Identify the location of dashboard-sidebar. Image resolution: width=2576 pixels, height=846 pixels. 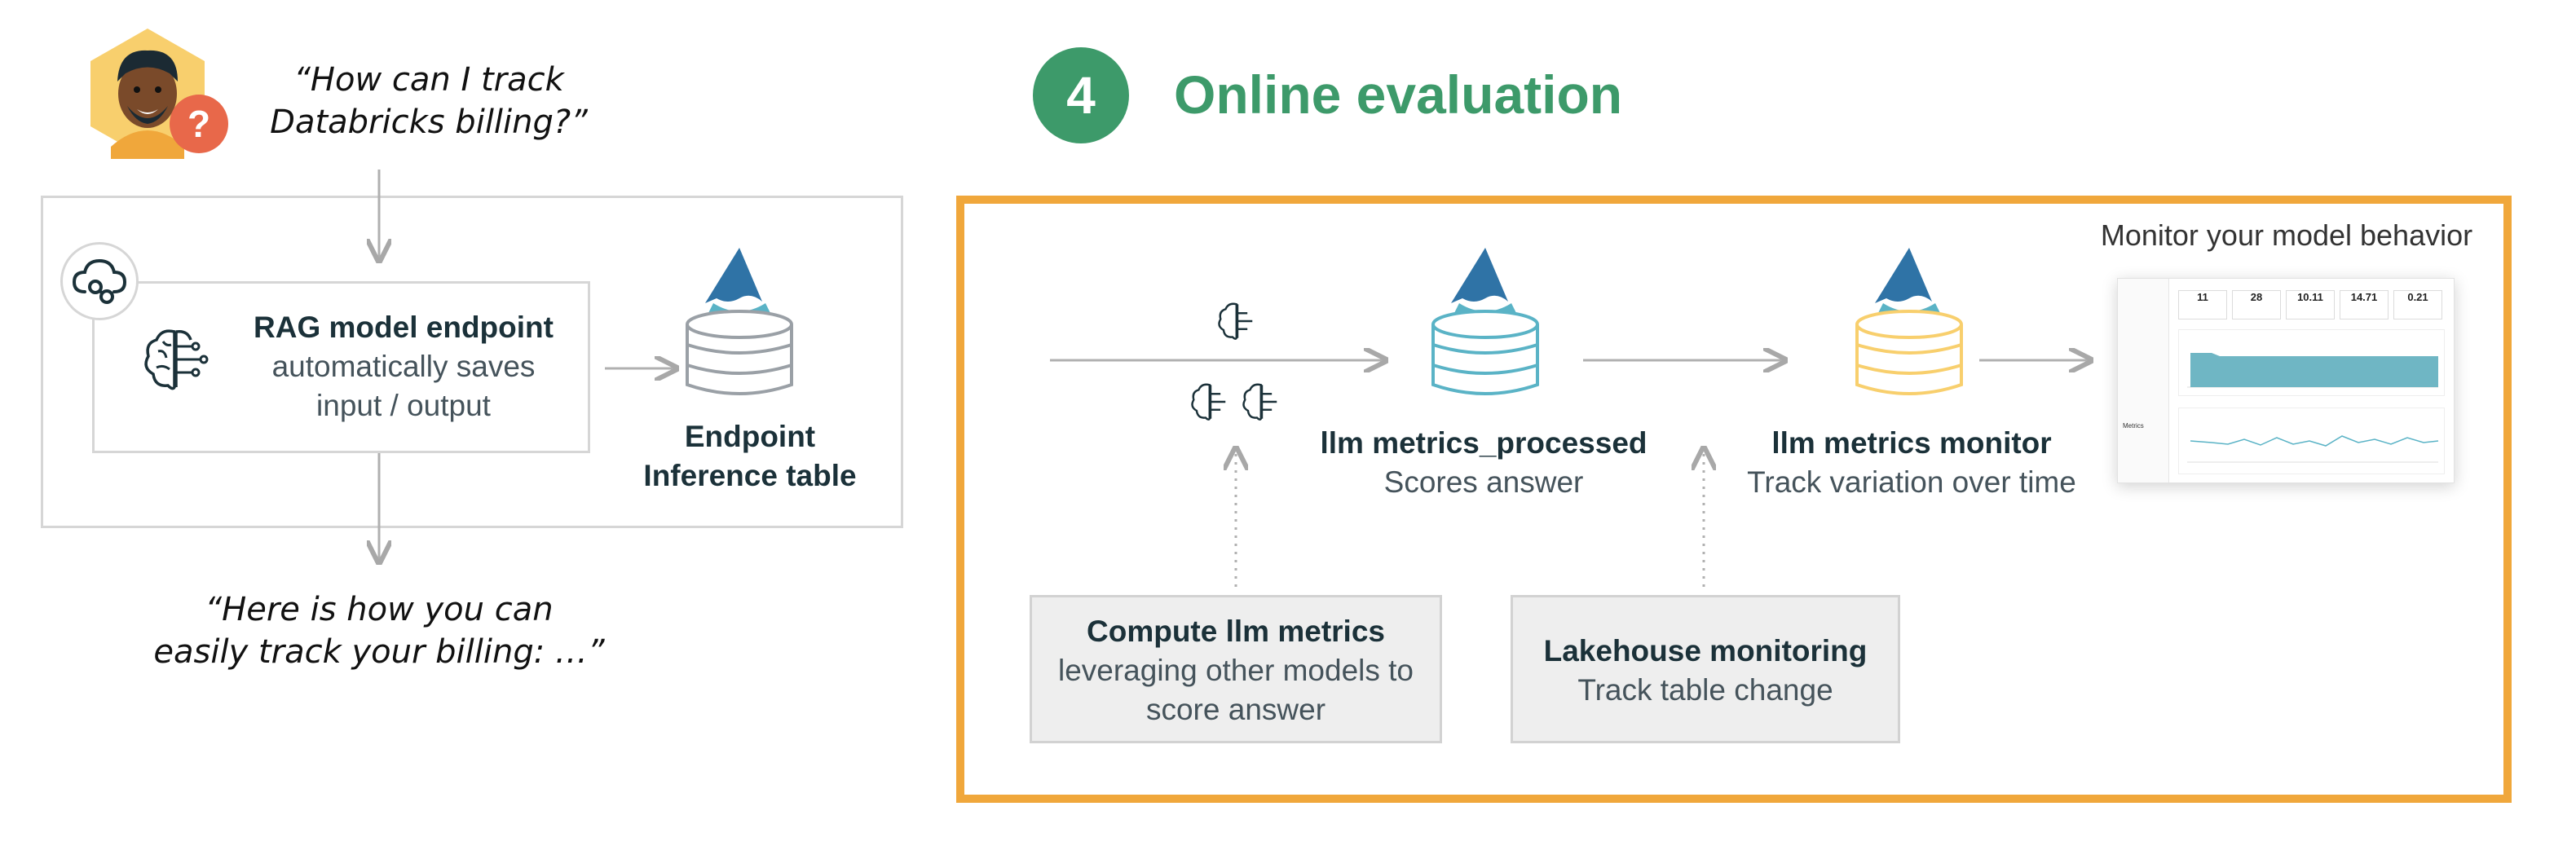
(2143, 380).